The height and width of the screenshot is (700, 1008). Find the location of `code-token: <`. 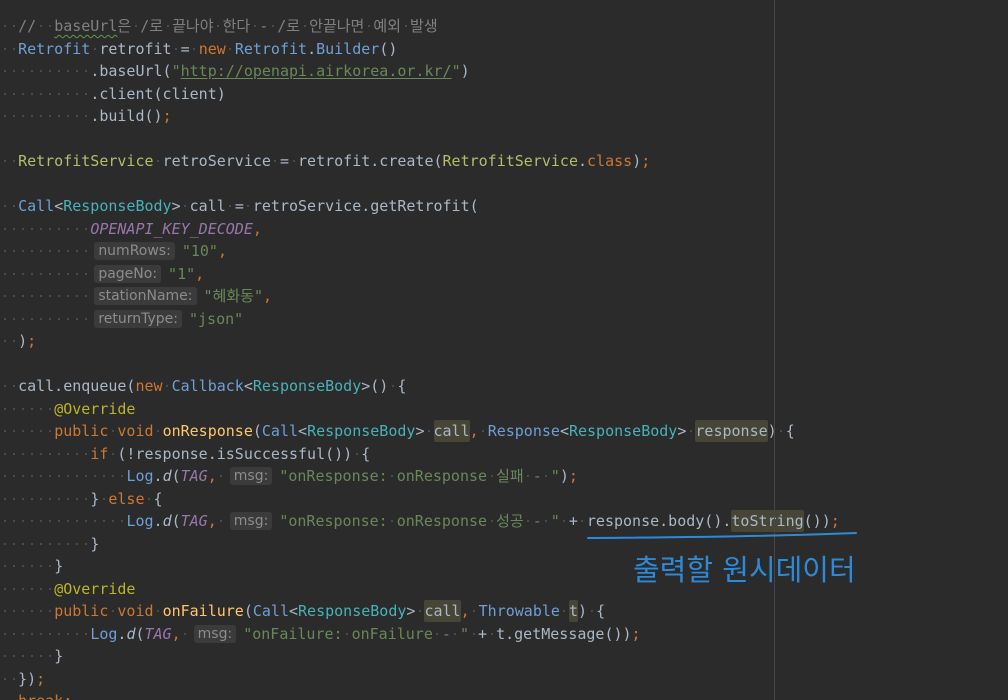

code-token: < is located at coordinates (294, 611).